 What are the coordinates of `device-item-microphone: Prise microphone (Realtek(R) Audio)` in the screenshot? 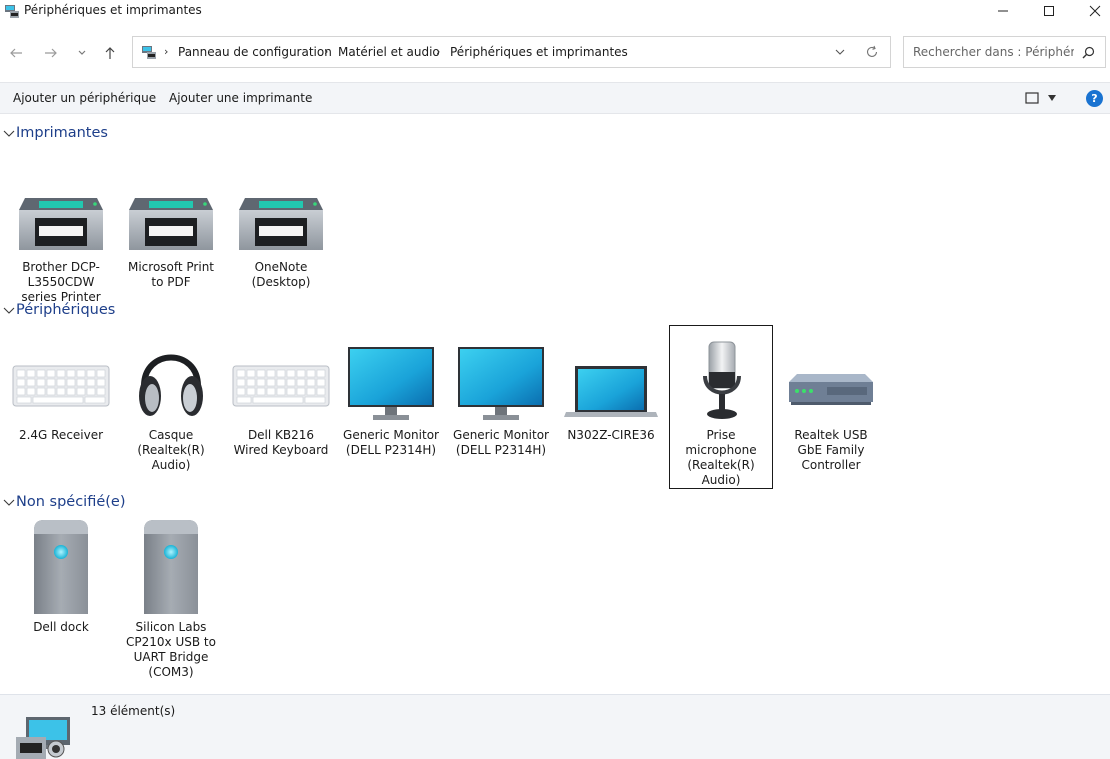 It's located at (721, 407).